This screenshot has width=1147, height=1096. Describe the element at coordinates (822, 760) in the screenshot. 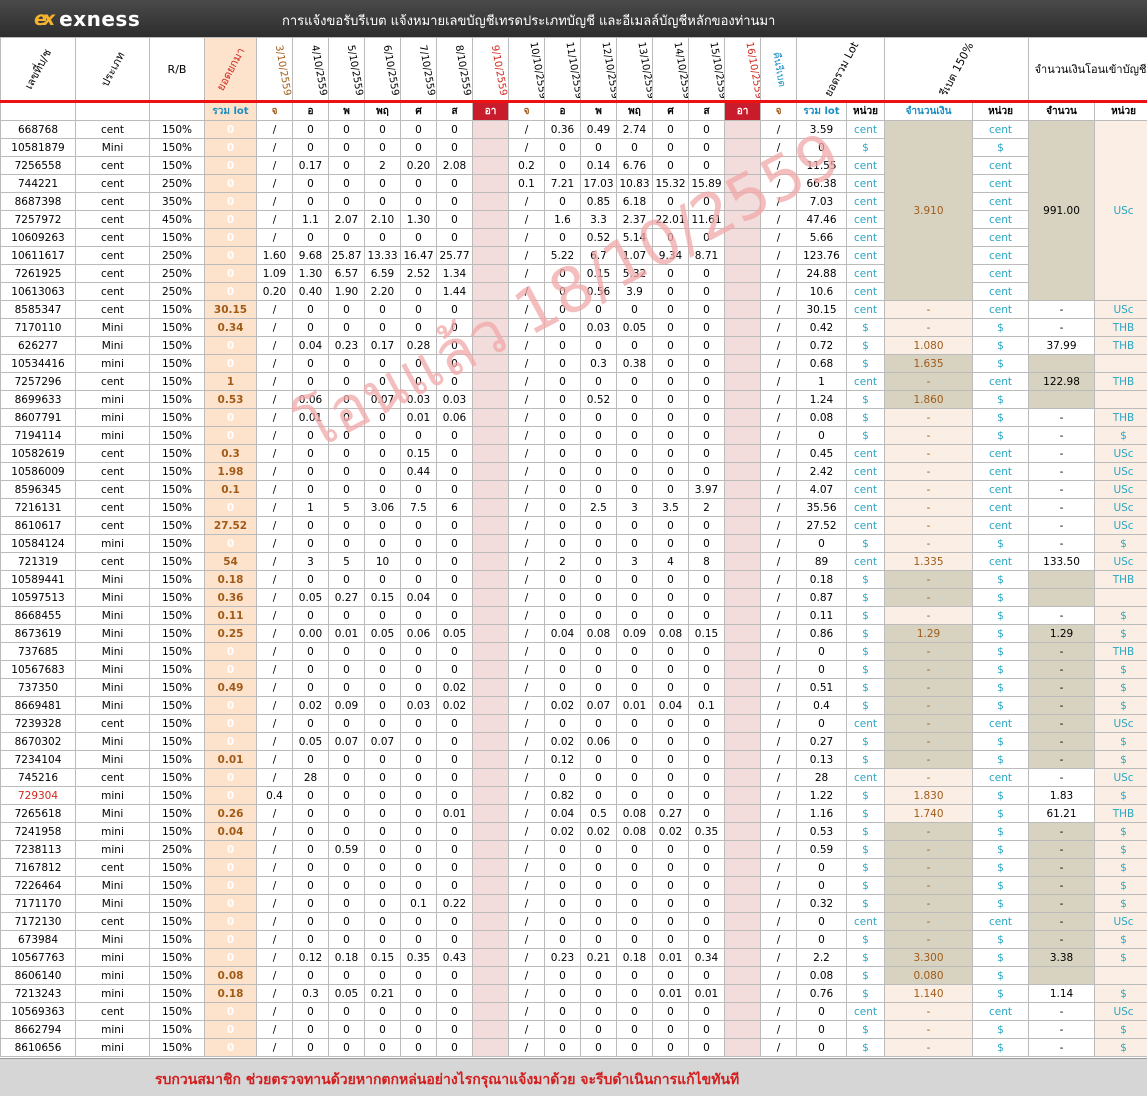

I see `total-lot: 0.13` at that location.